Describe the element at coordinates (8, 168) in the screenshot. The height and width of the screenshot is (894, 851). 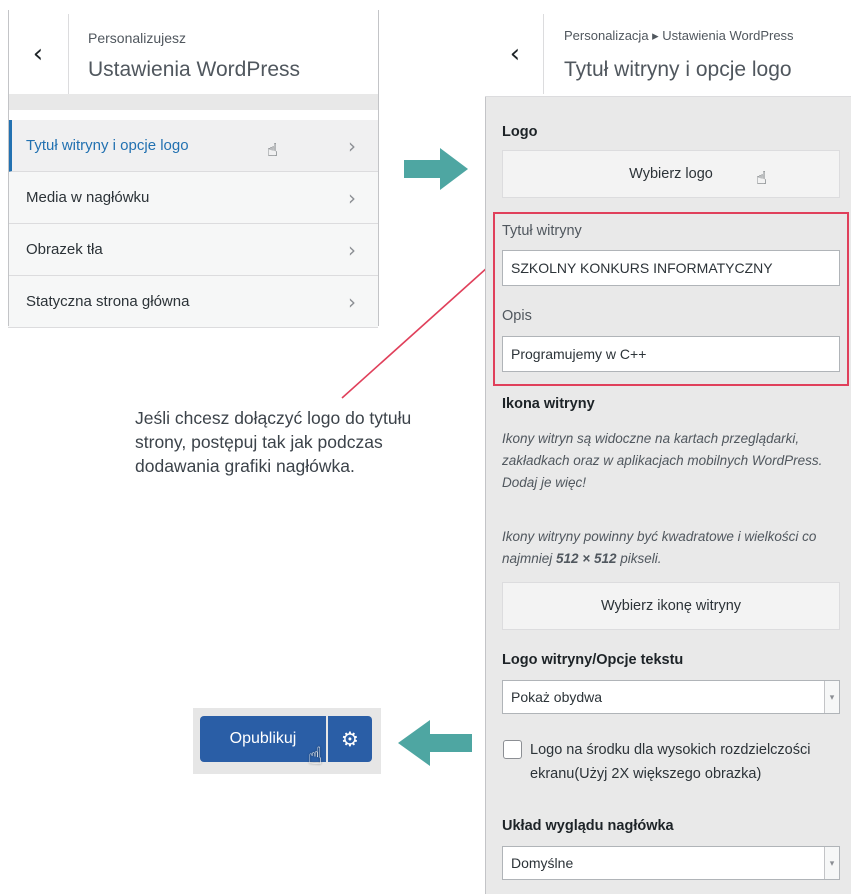
I see `panel-border` at that location.